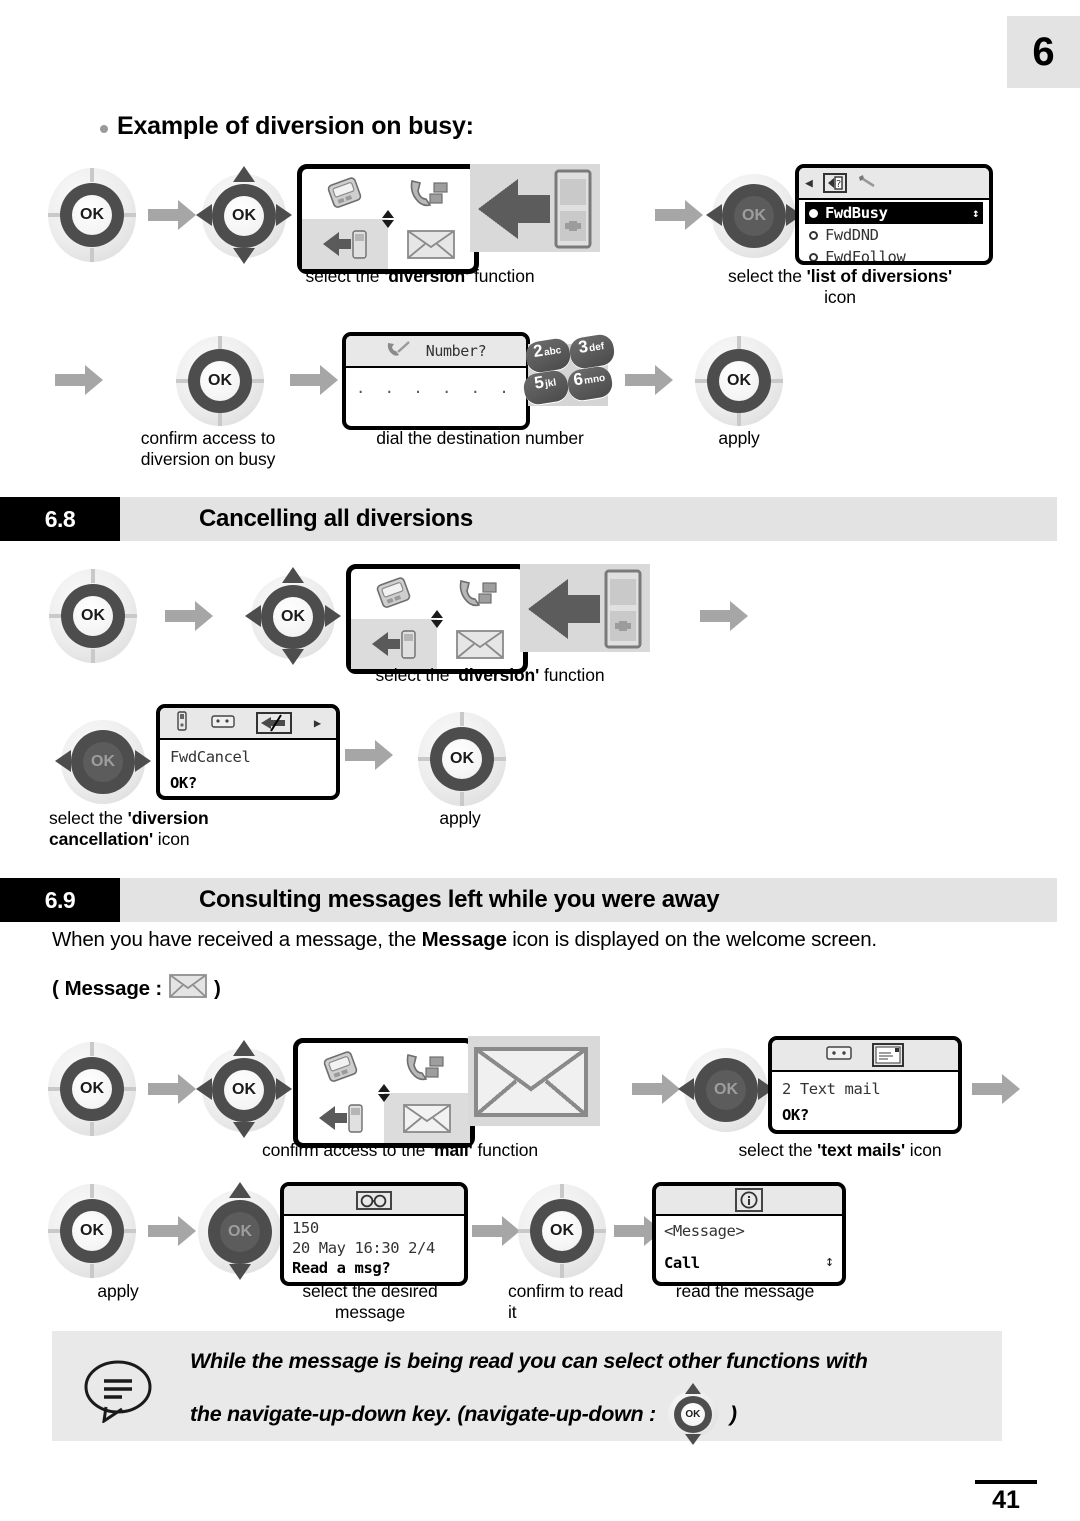 Image resolution: width=1080 pixels, height=1521 pixels. I want to click on diversion-help-icon: ?, so click(834, 183).